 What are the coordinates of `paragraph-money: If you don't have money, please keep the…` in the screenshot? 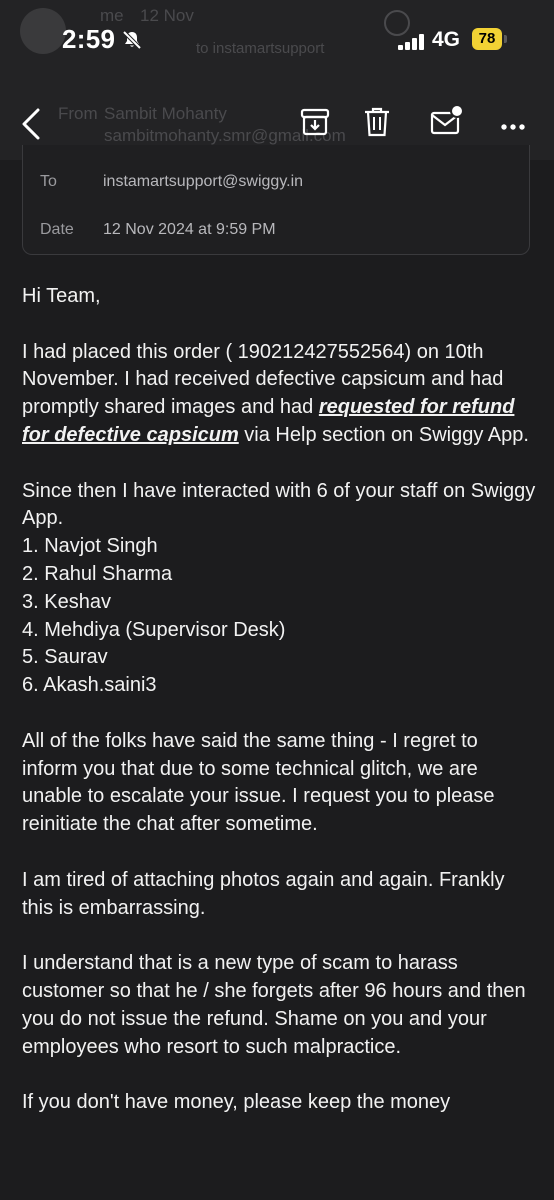 It's located at (236, 1102).